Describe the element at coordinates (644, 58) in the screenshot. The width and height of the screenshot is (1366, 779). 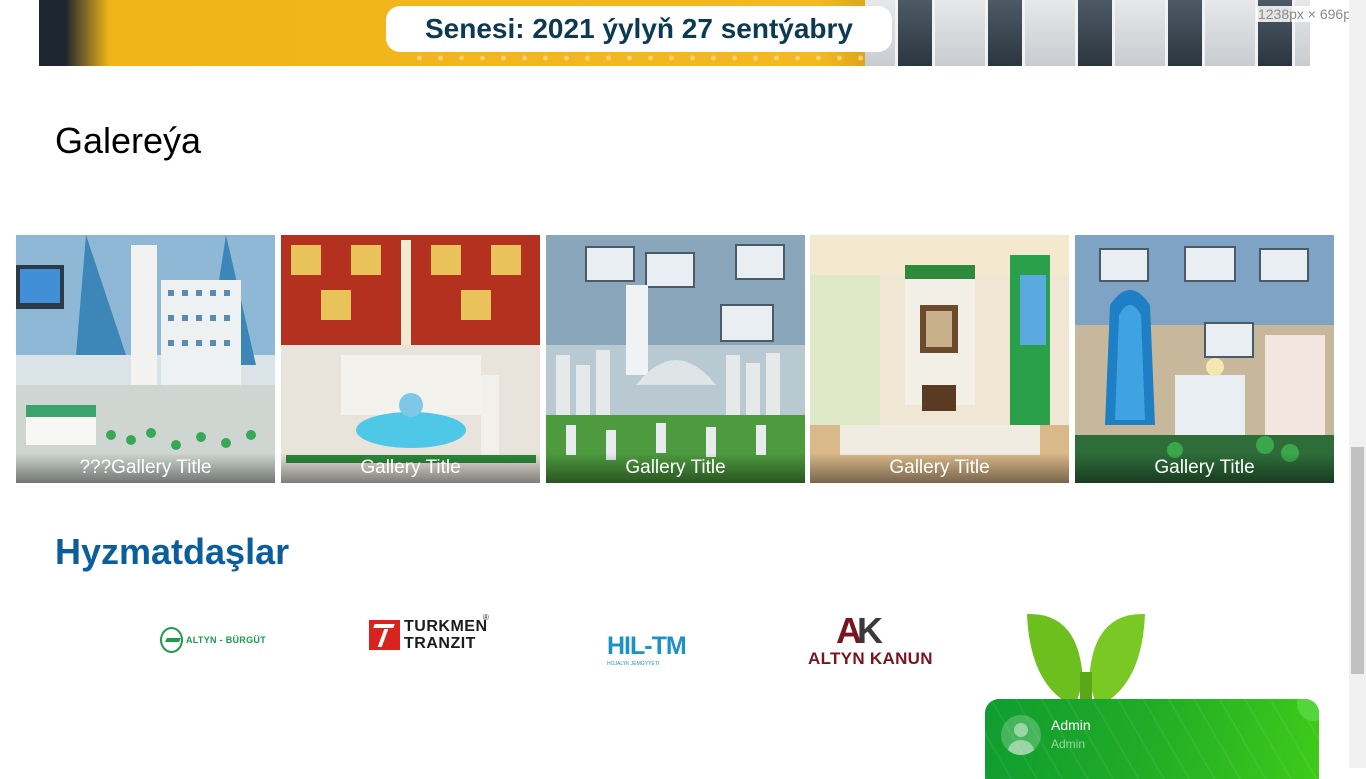
I see `banner-dots-decoration` at that location.